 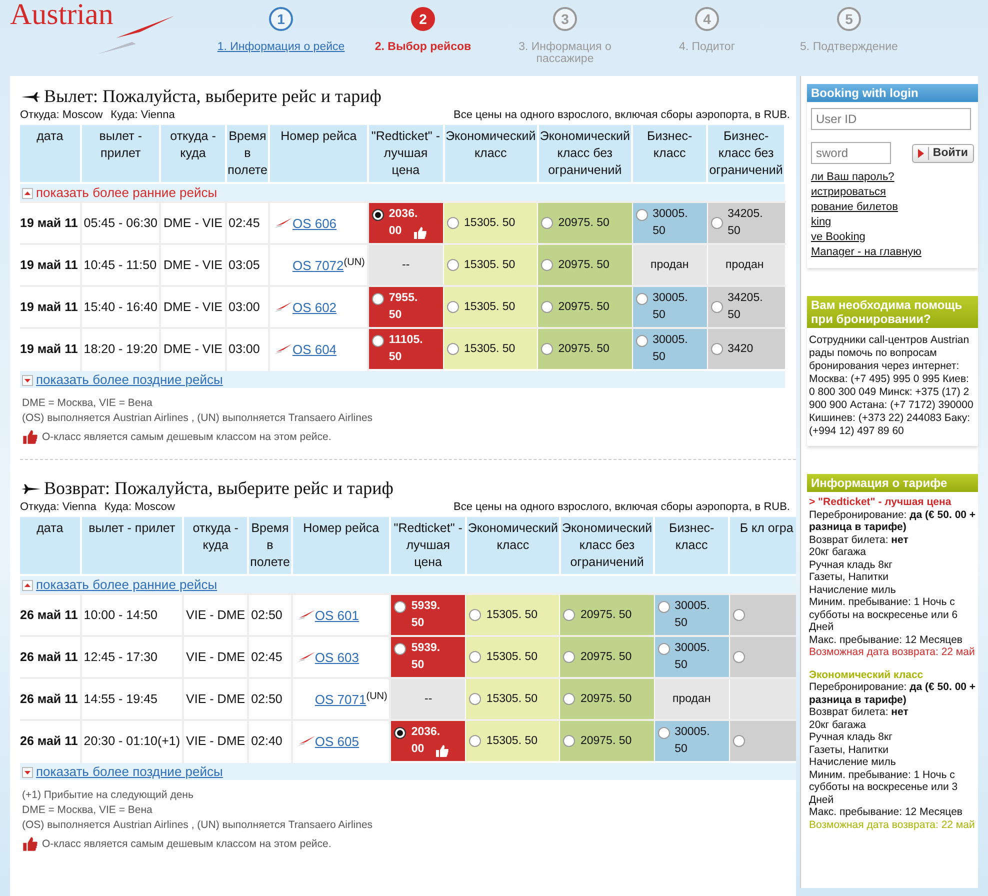 I want to click on panel-header: Вам необходима помощь при бронировании?, so click(x=892, y=312).